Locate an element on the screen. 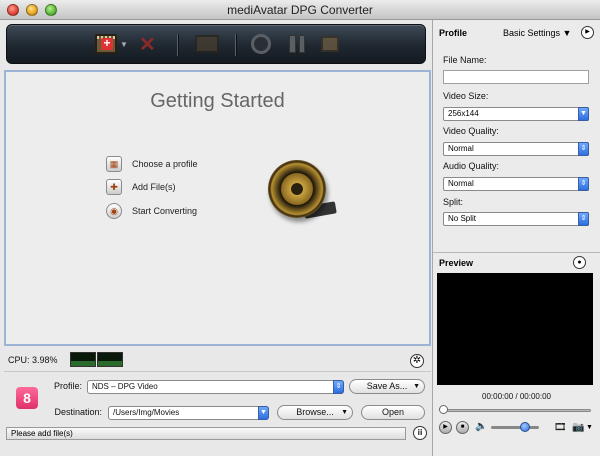 The image size is (600, 456). audio-quality-label: Audio Quality: is located at coordinates (471, 166).